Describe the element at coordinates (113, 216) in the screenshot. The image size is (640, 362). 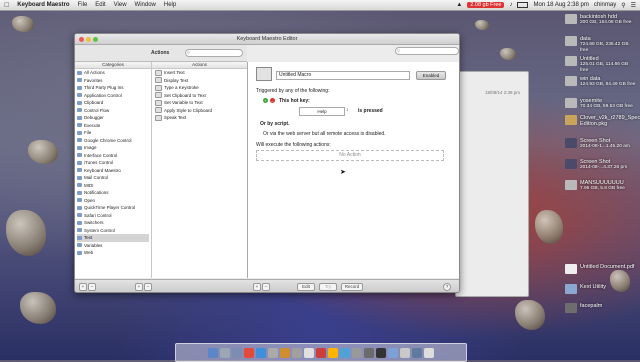
I see `category-item: Safari Control` at that location.